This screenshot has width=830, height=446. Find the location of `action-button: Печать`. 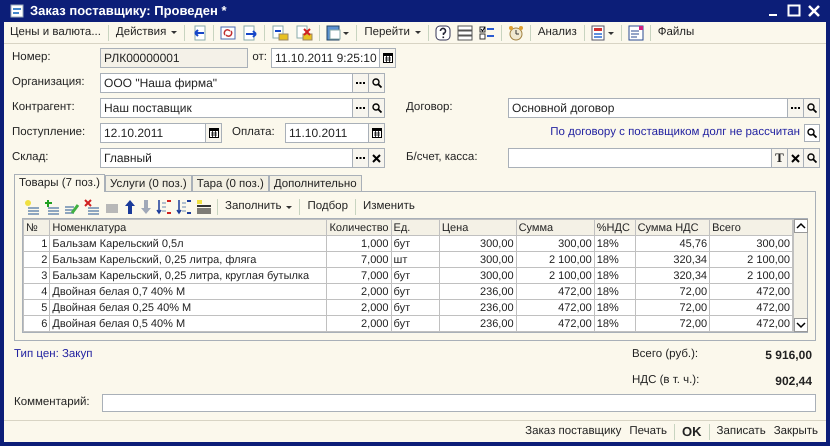

action-button: Печать is located at coordinates (648, 431).